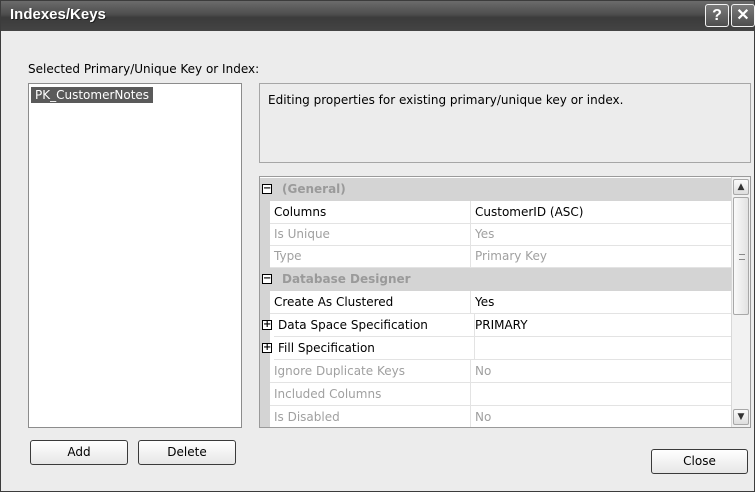 Image resolution: width=755 pixels, height=492 pixels. Describe the element at coordinates (58, 14) in the screenshot. I see `dialog-title: Indexes/Keys` at that location.